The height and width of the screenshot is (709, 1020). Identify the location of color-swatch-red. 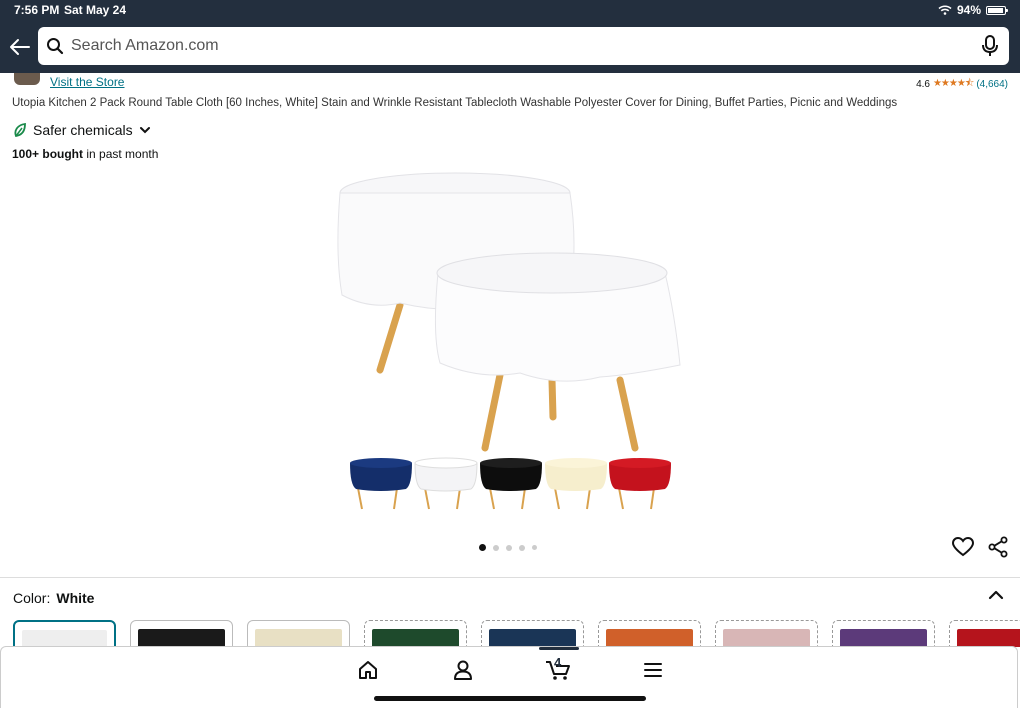
(984, 633).